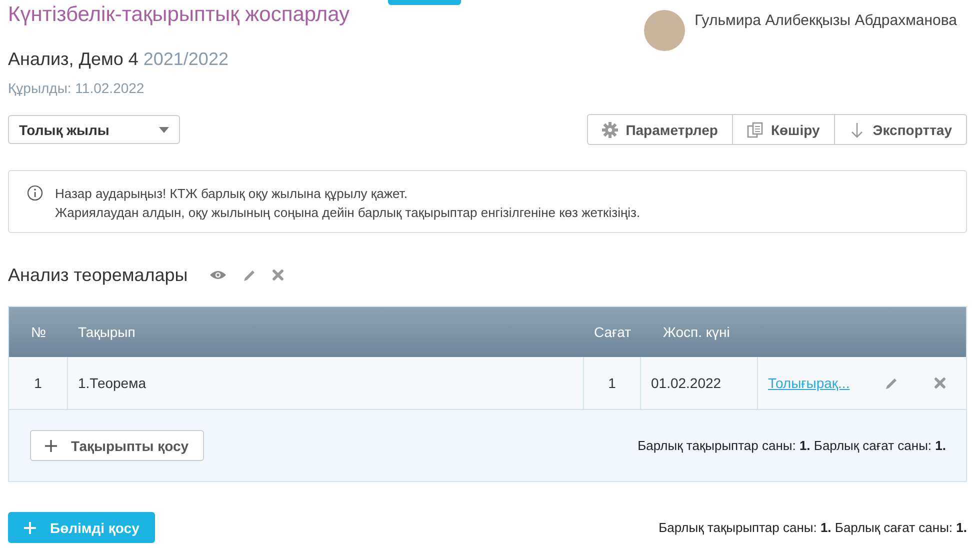 This screenshot has height=553, width=974. Describe the element at coordinates (610, 130) in the screenshot. I see `gear-icon` at that location.